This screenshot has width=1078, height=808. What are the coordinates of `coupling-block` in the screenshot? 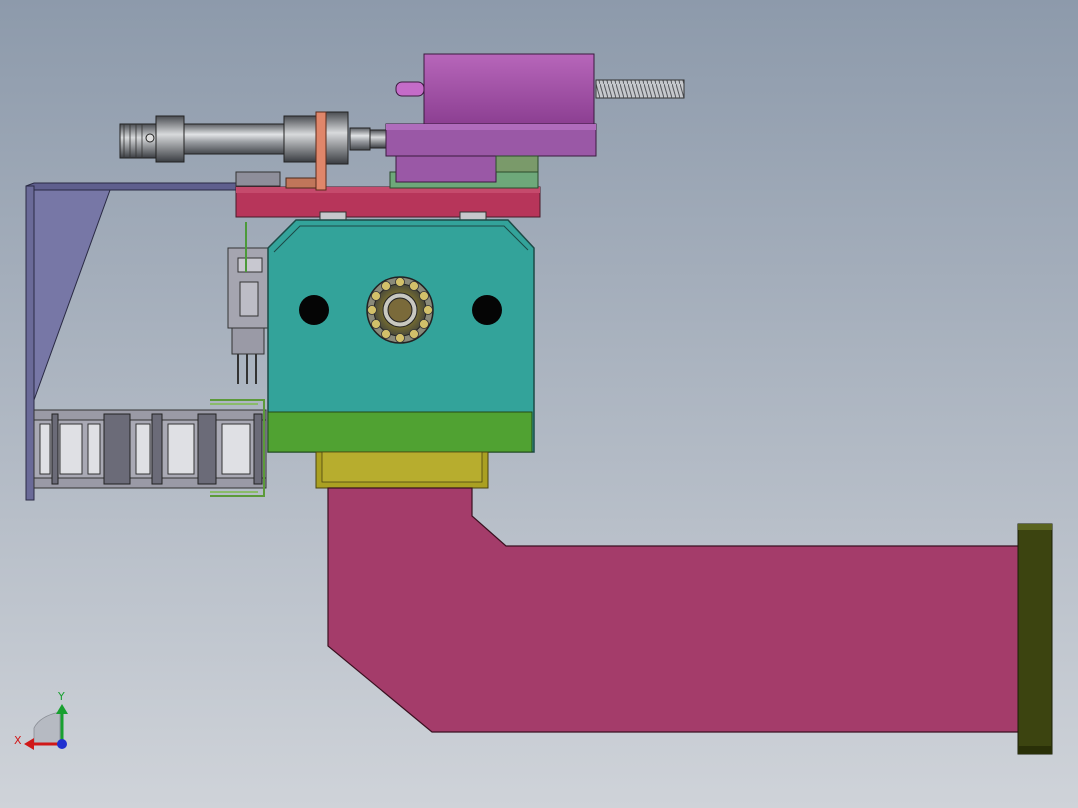 It's located at (402, 470).